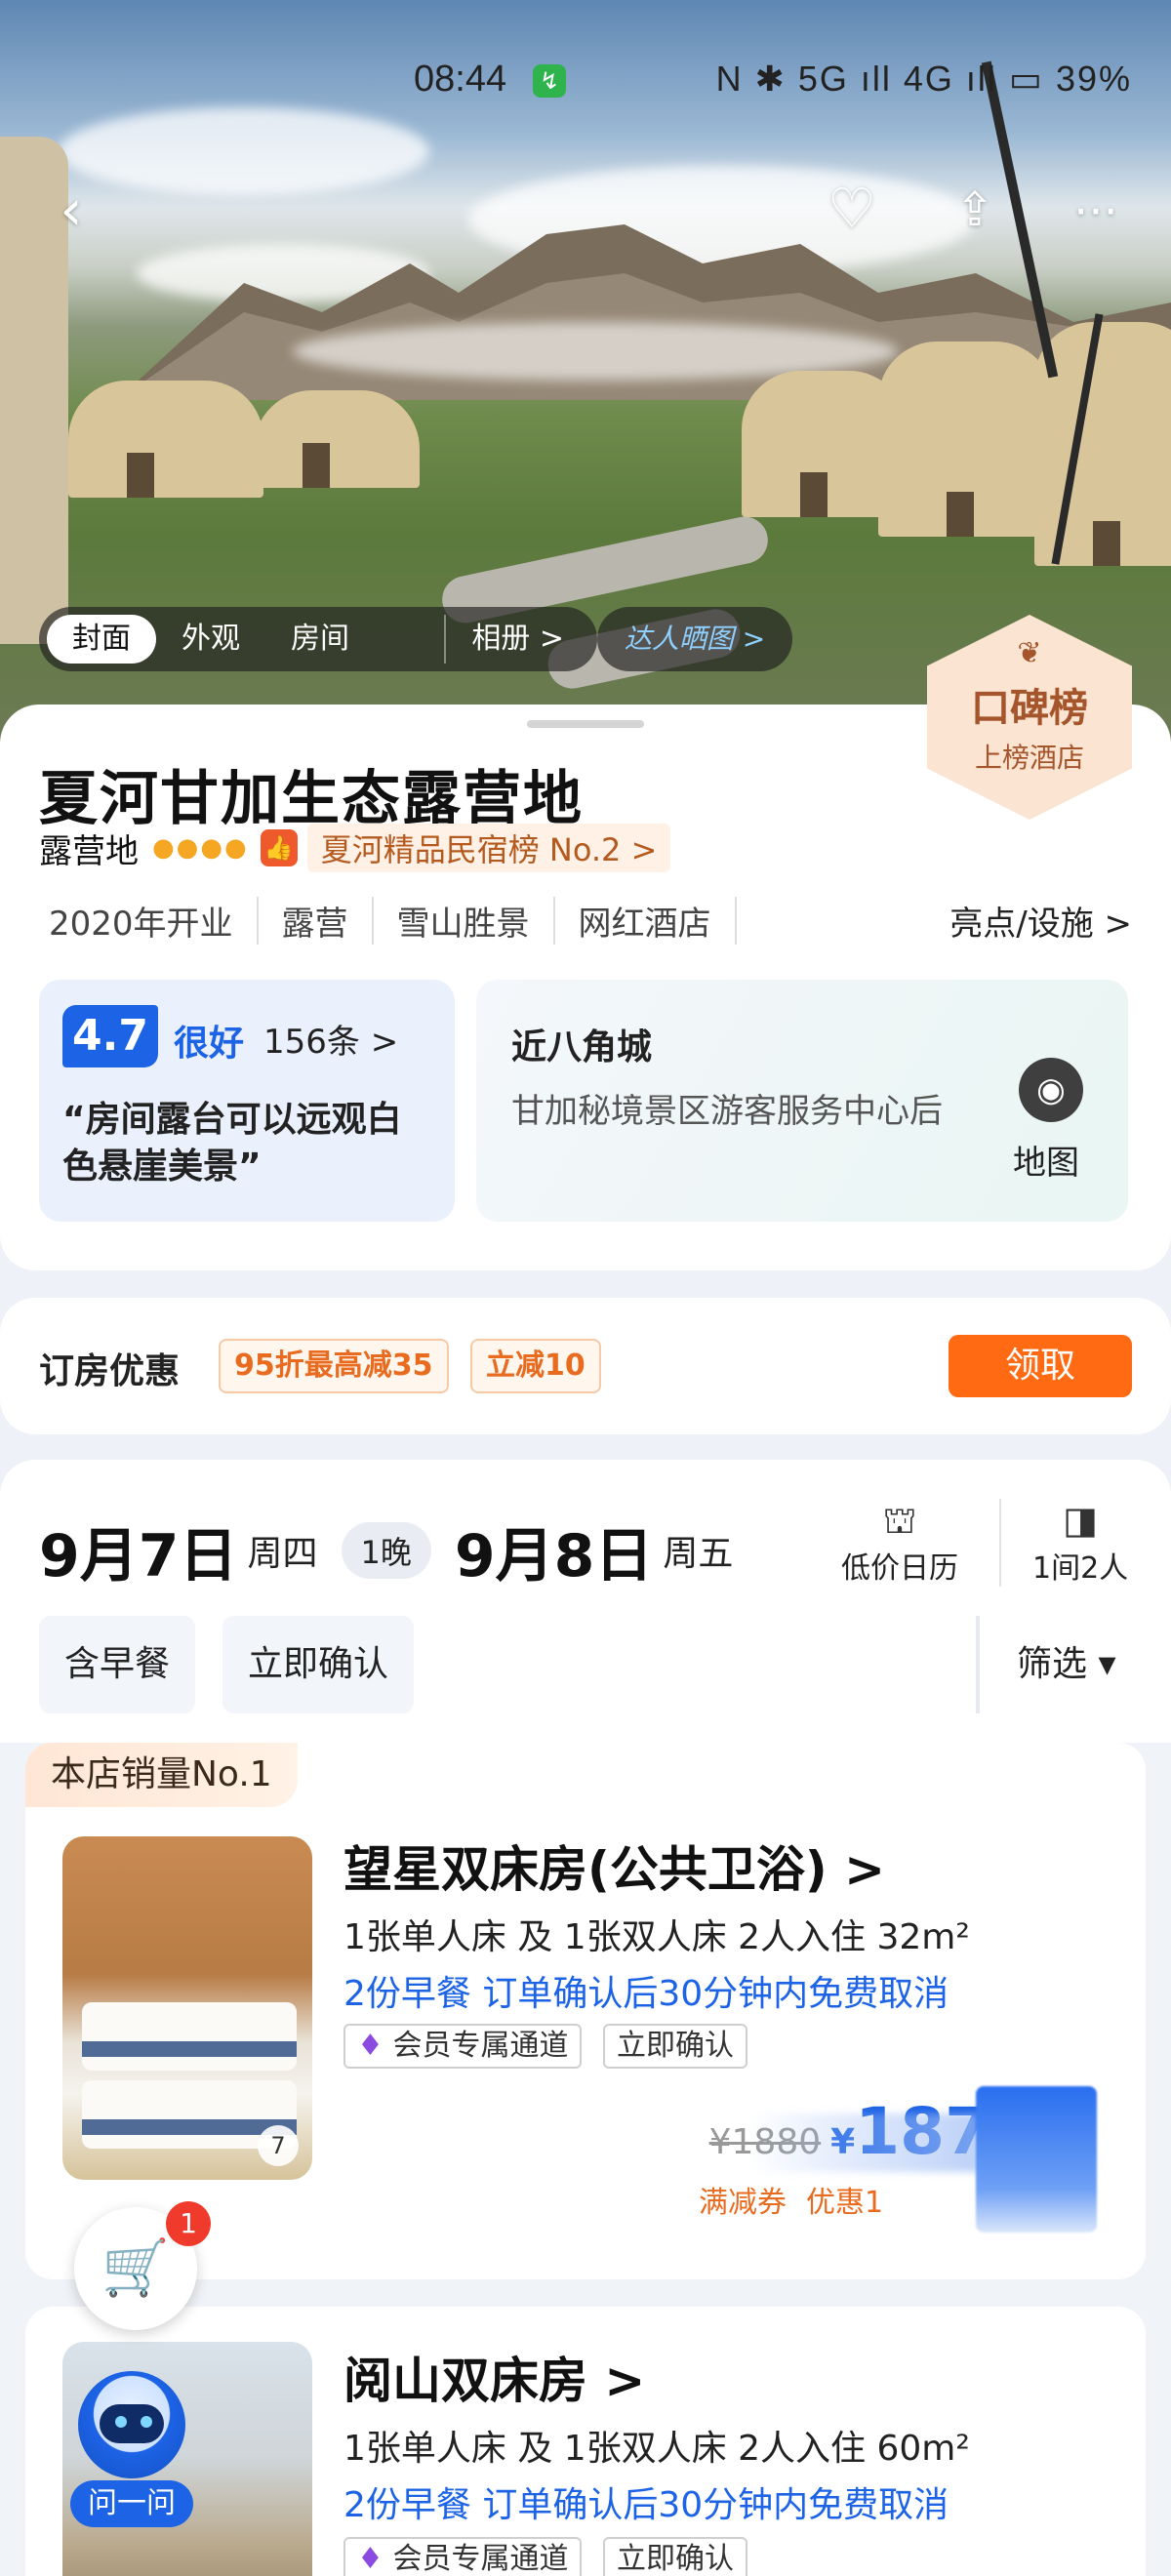 The width and height of the screenshot is (1171, 2576). I want to click on price-calendar-button: ⛫ 低价日历, so click(899, 1543).